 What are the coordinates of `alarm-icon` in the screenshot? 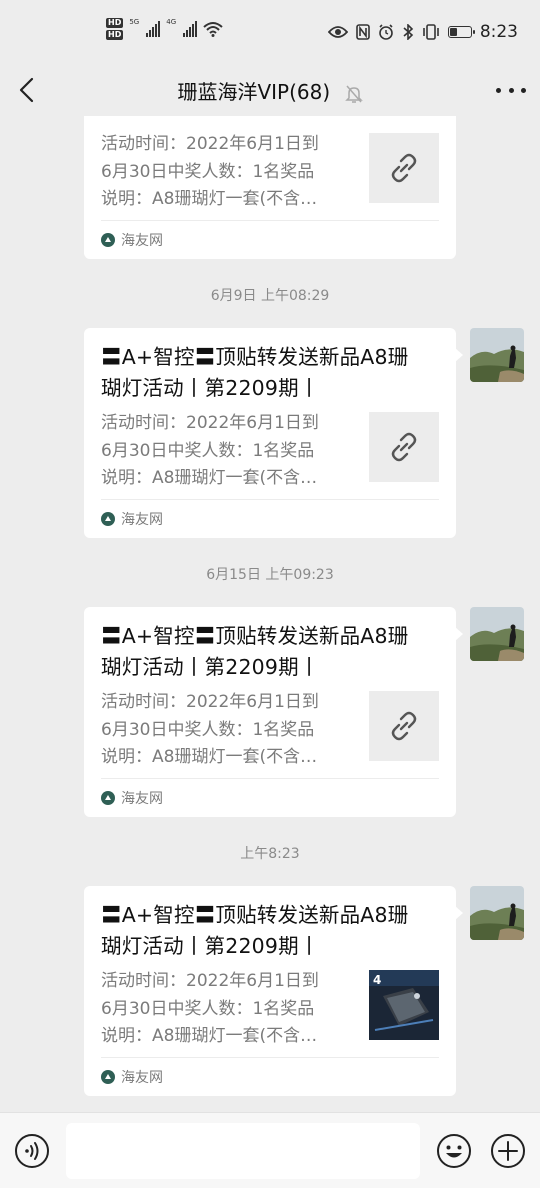 It's located at (386, 32).